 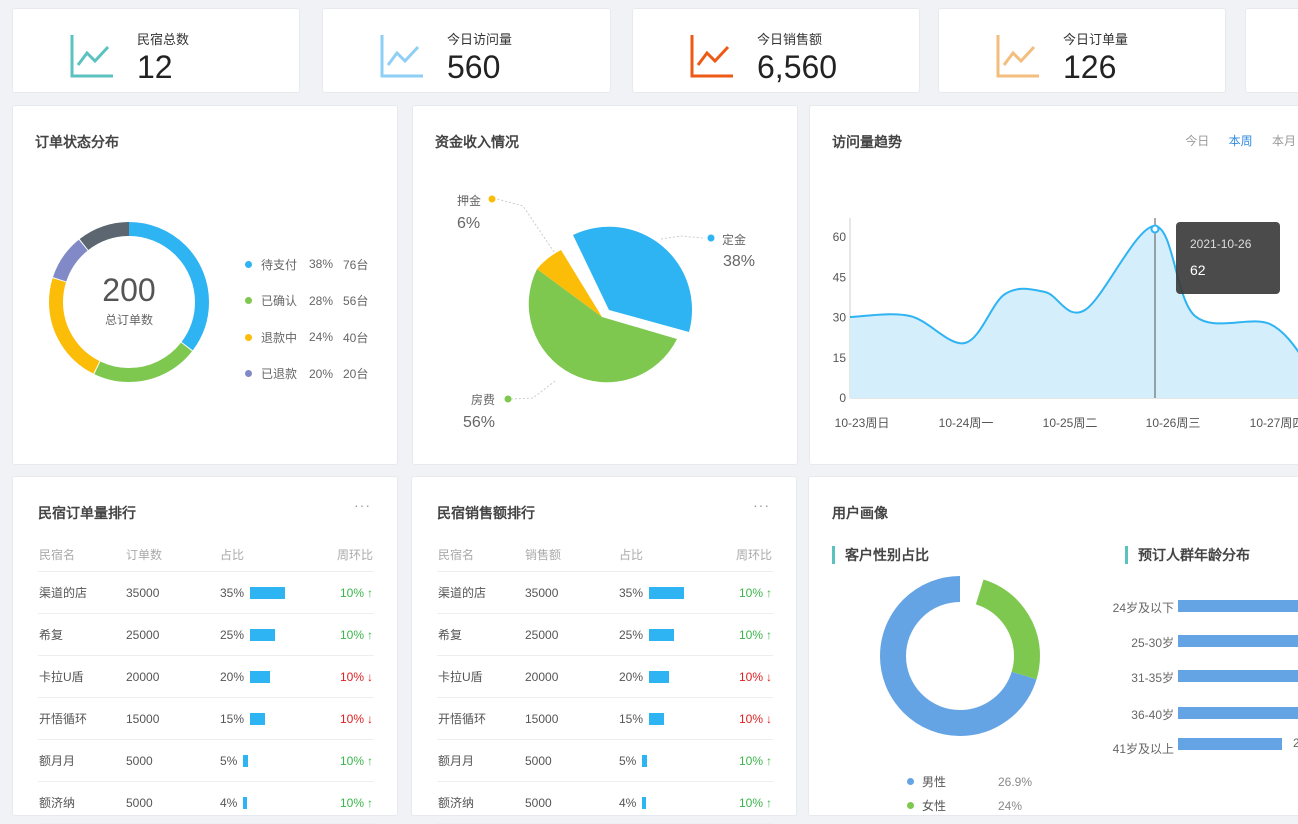 What do you see at coordinates (172, 676) in the screenshot?
I see `cell-value: 20000` at bounding box center [172, 676].